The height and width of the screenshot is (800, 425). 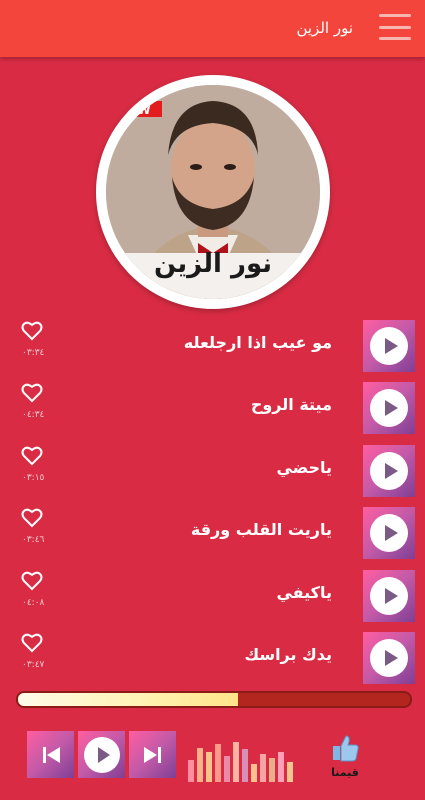 What do you see at coordinates (128, 699) in the screenshot?
I see `progress-fill` at bounding box center [128, 699].